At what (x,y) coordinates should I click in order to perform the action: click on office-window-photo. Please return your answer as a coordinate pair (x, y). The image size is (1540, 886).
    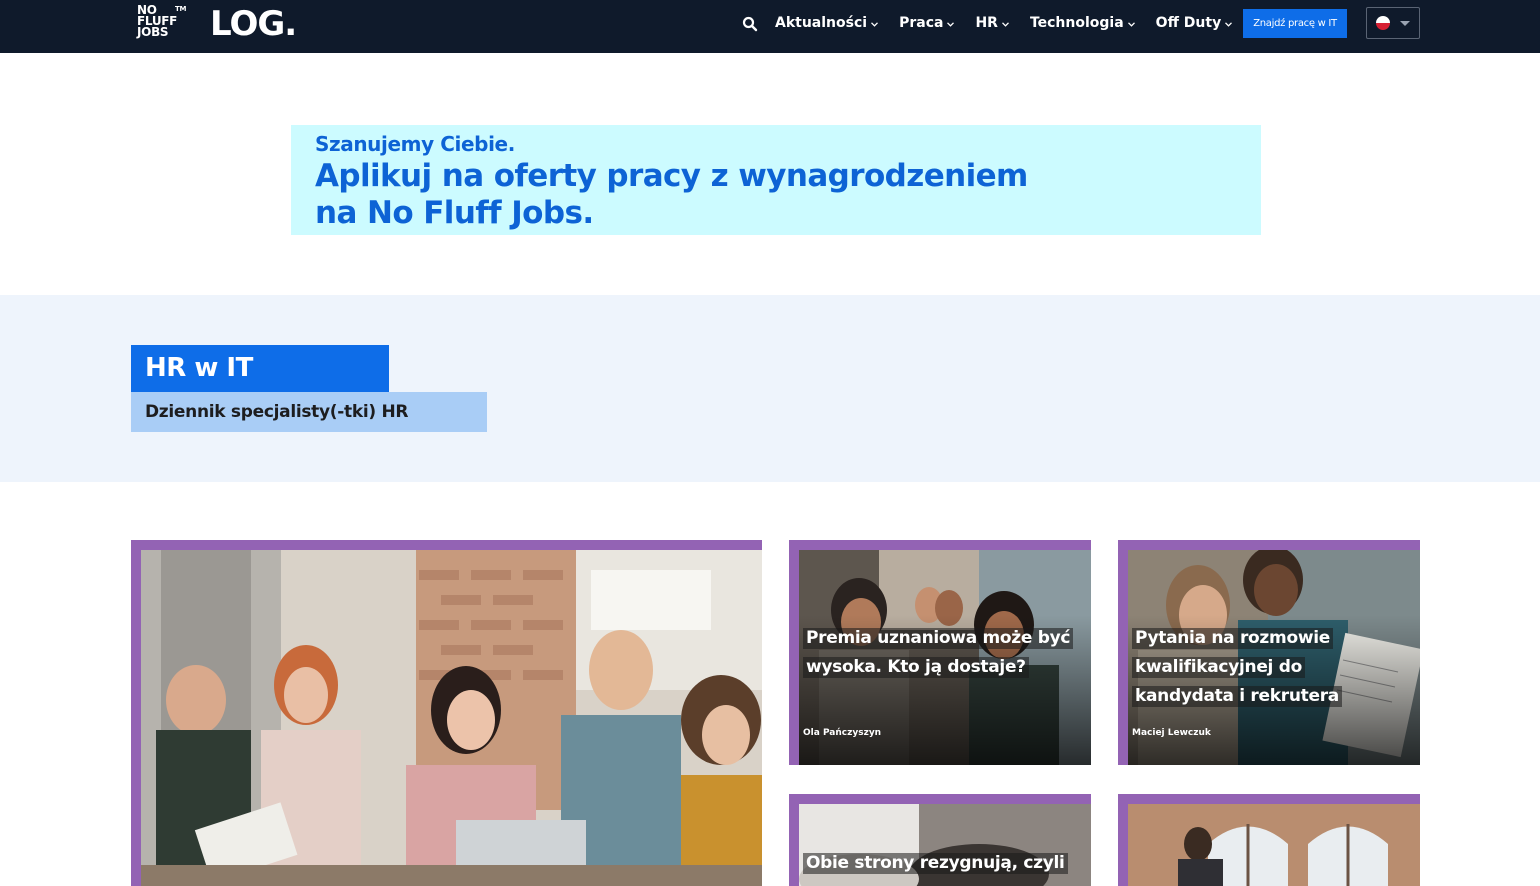
    Looking at the image, I should click on (1274, 845).